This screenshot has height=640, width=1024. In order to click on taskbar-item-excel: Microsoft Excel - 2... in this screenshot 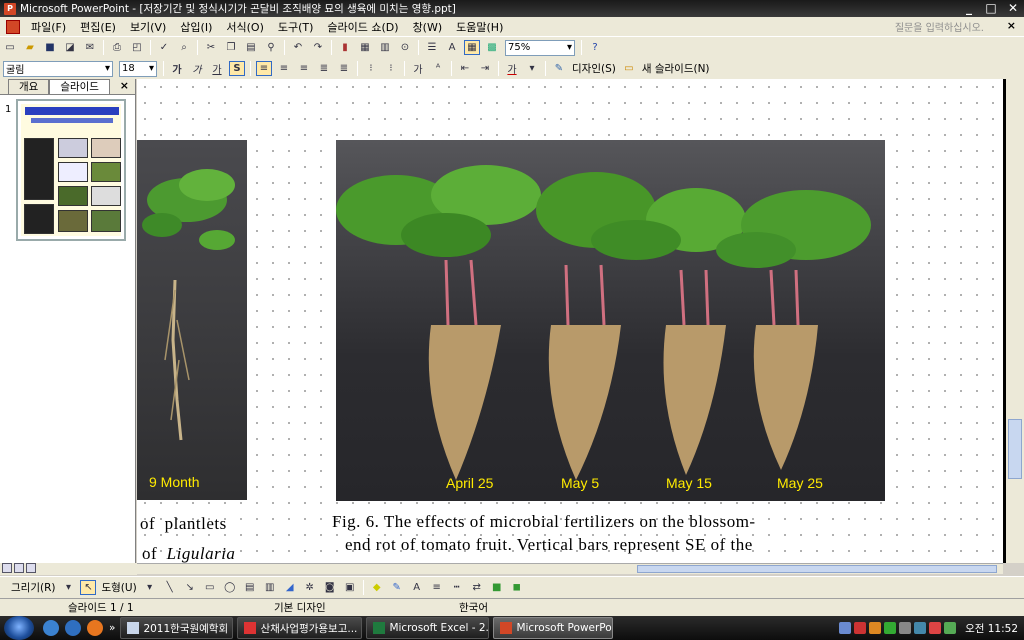, I will do `click(428, 628)`.